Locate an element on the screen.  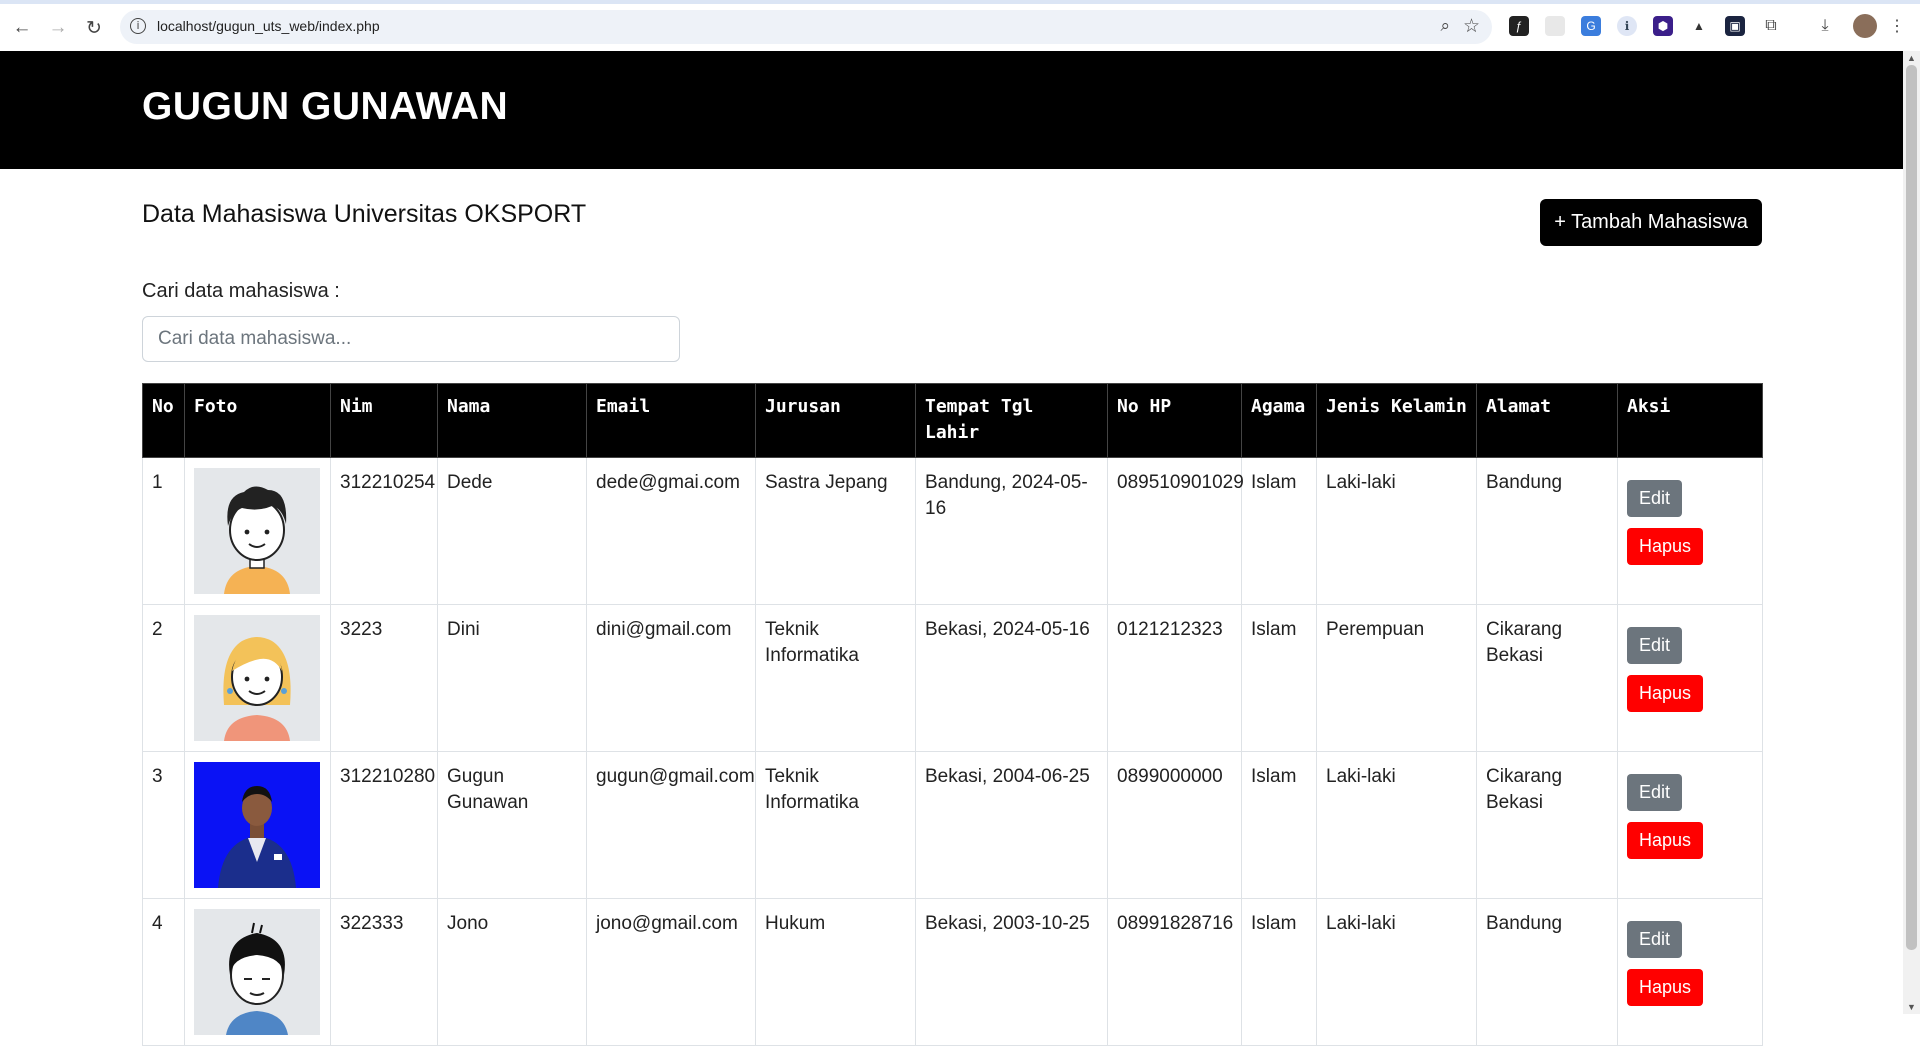
cell-no: 1 is located at coordinates (163, 531).